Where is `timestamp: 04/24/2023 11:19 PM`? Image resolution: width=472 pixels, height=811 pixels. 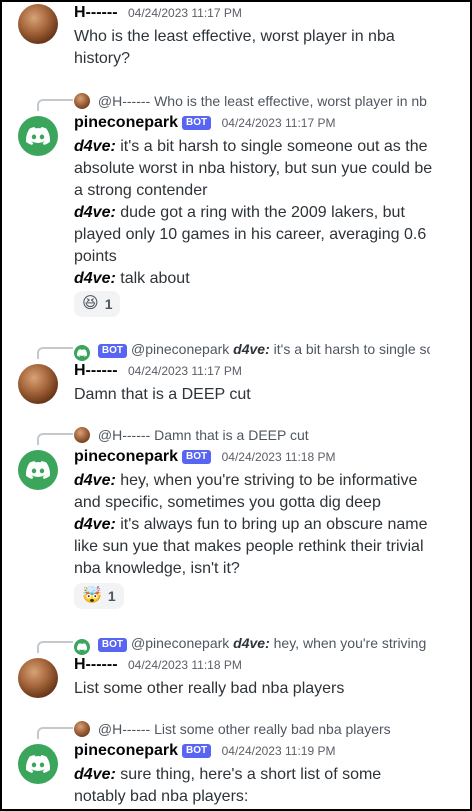 timestamp: 04/24/2023 11:19 PM is located at coordinates (278, 751).